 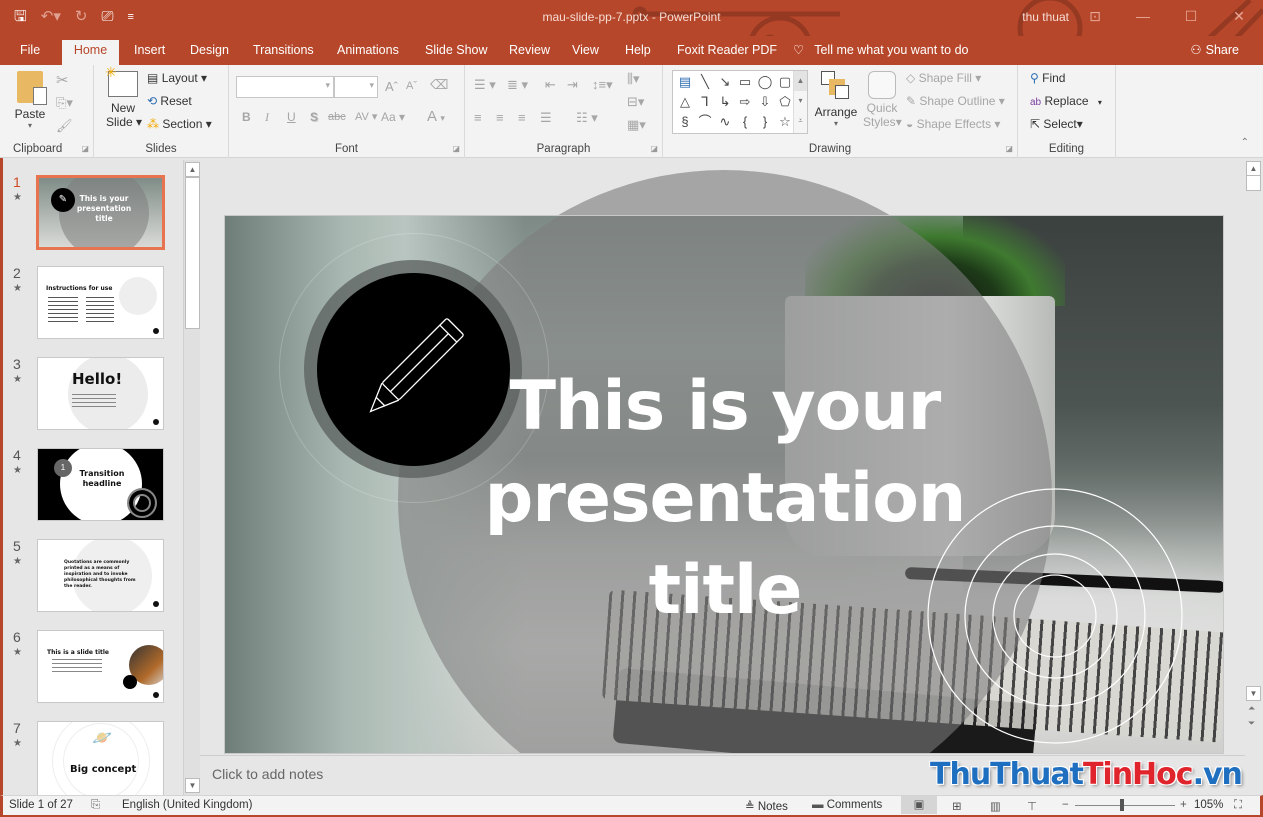 What do you see at coordinates (179, 124) in the screenshot?
I see `section-button: ⁂ Section ▾` at bounding box center [179, 124].